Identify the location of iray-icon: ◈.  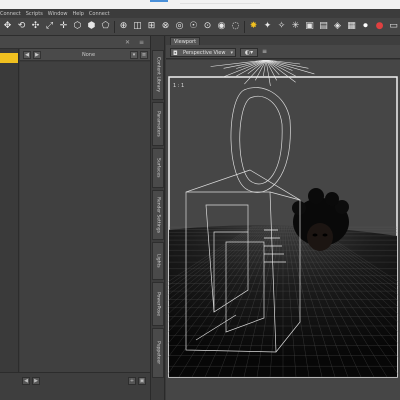
(337, 26).